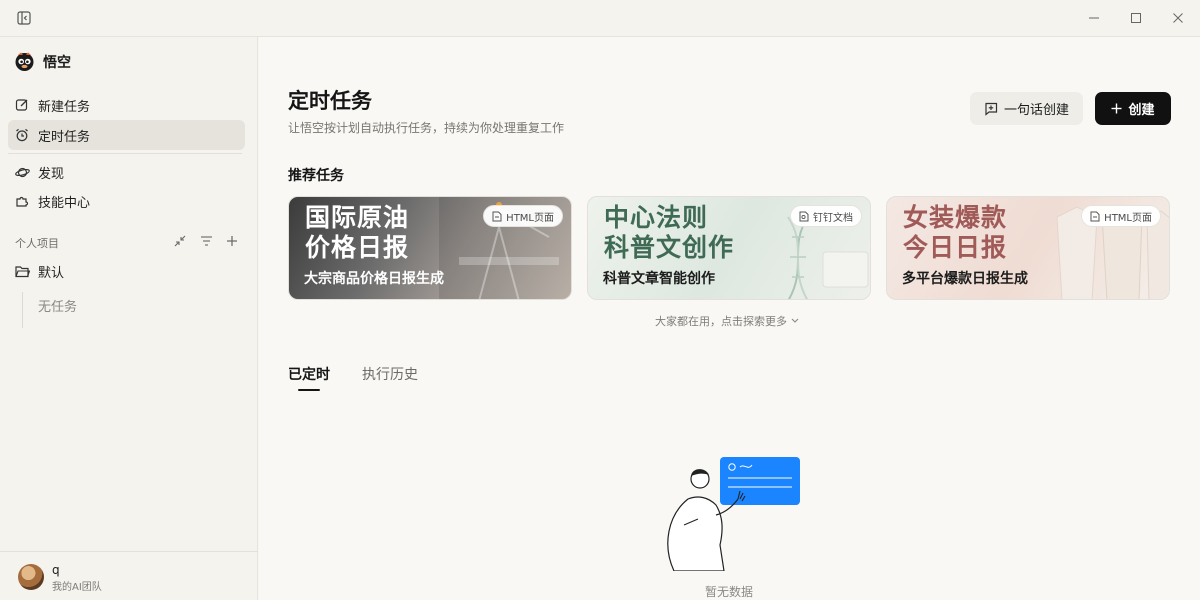 The image size is (1200, 600). I want to click on nav-new-task: 新建任务, so click(126, 105).